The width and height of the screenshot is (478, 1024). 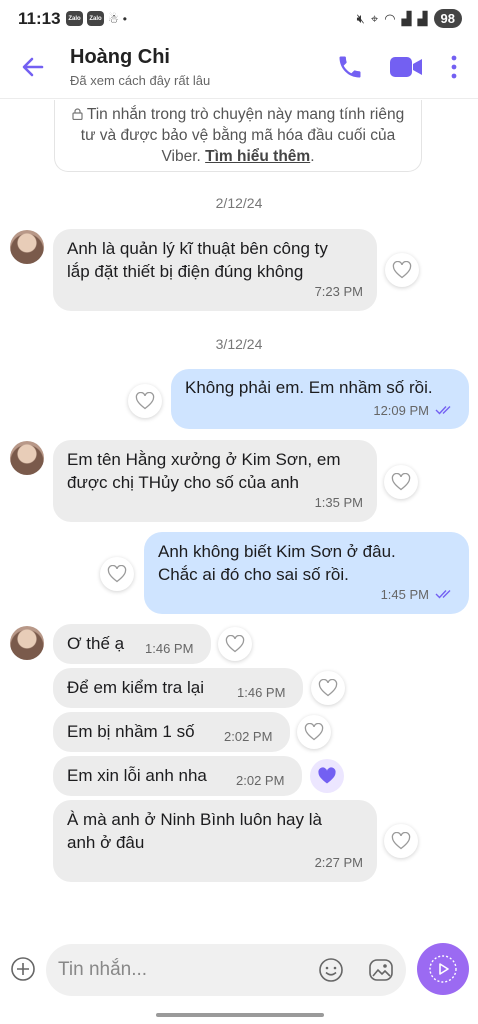 I want to click on message-bubble-incoming: Em xin lỗi anh nha 2:02 PM, so click(x=177, y=776).